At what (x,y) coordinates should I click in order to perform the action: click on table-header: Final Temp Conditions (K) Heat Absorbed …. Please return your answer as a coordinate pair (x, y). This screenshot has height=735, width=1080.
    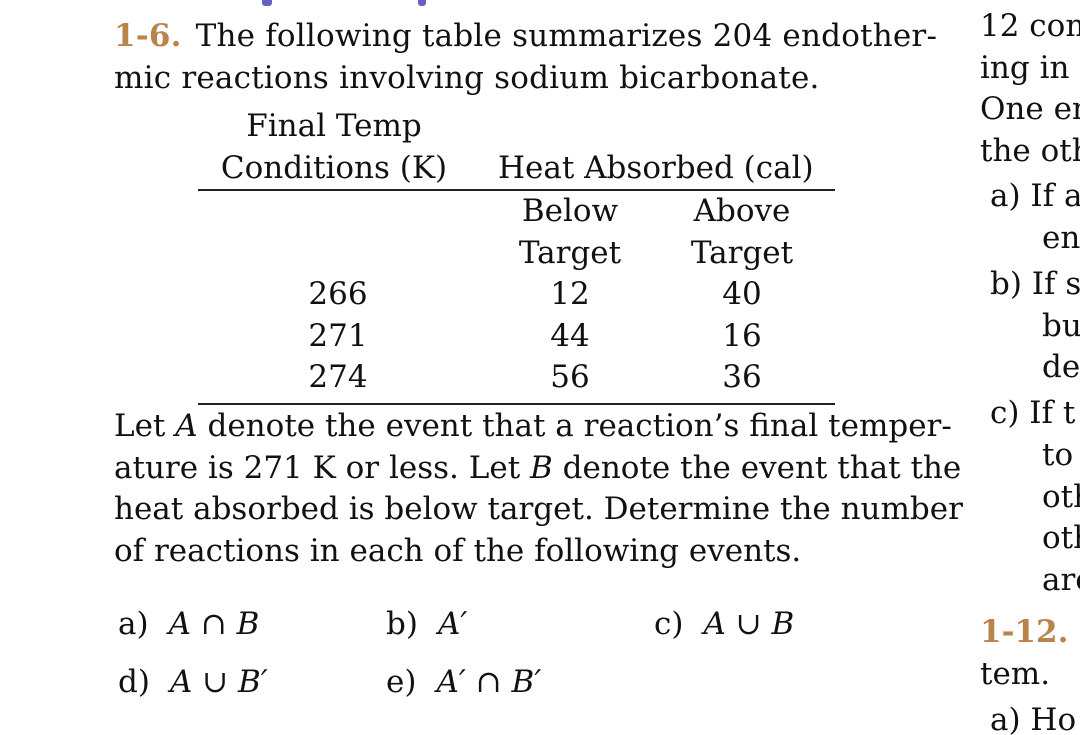
    Looking at the image, I should click on (516, 147).